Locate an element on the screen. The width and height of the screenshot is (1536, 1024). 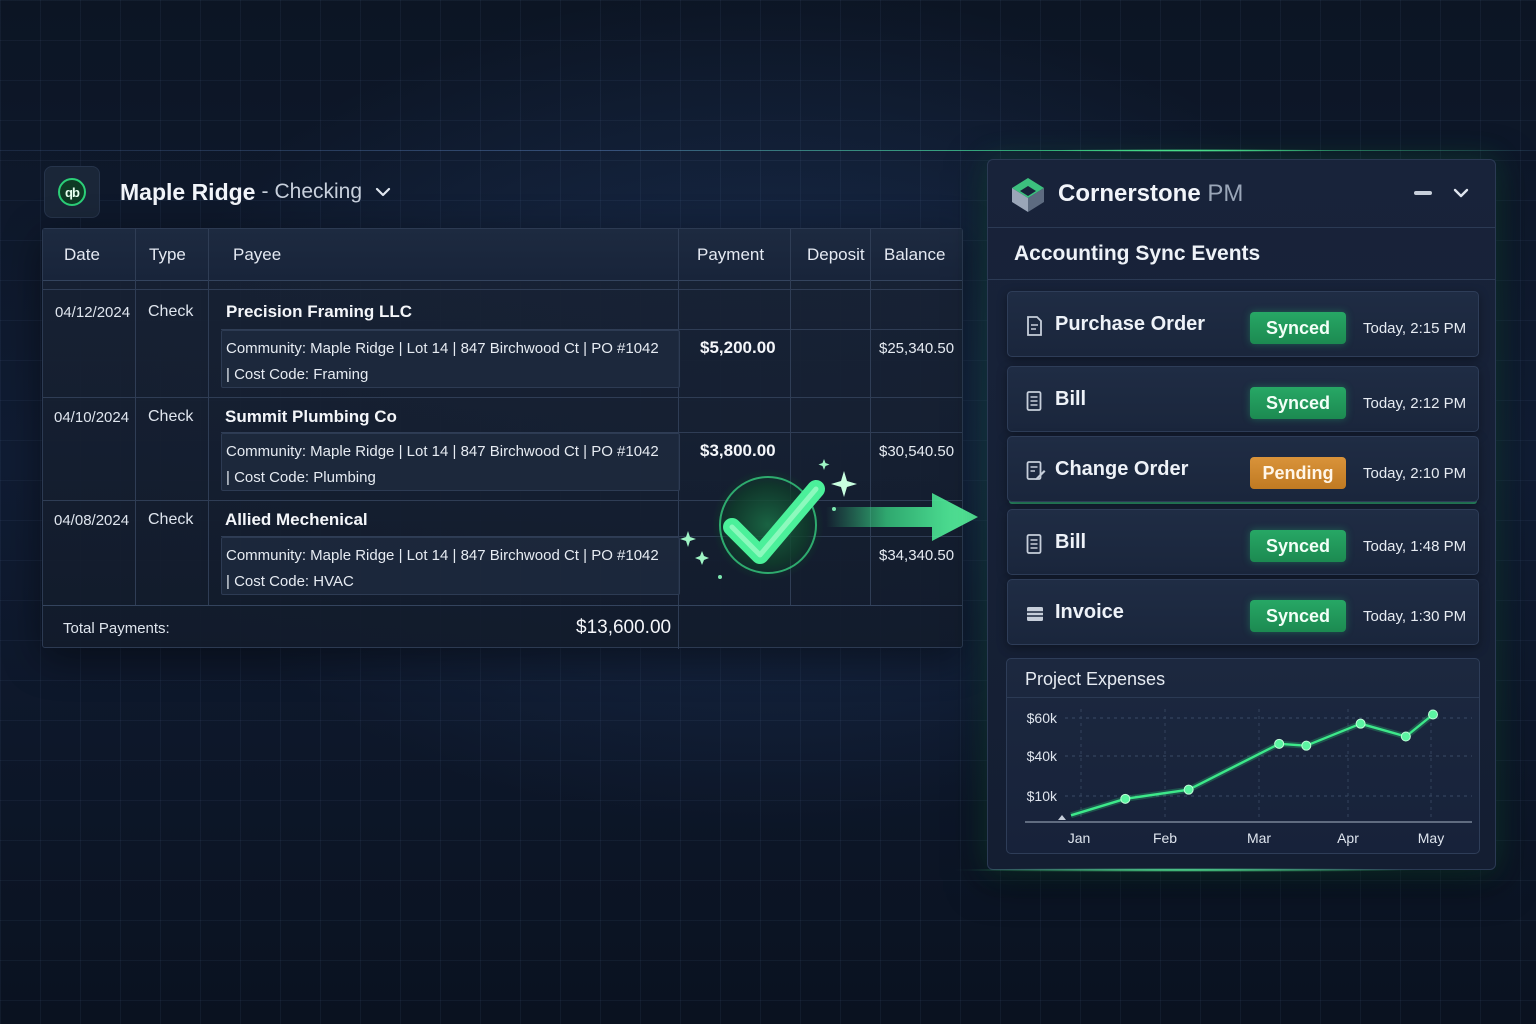
row-date: 04/12/2024 is located at coordinates (93, 312).